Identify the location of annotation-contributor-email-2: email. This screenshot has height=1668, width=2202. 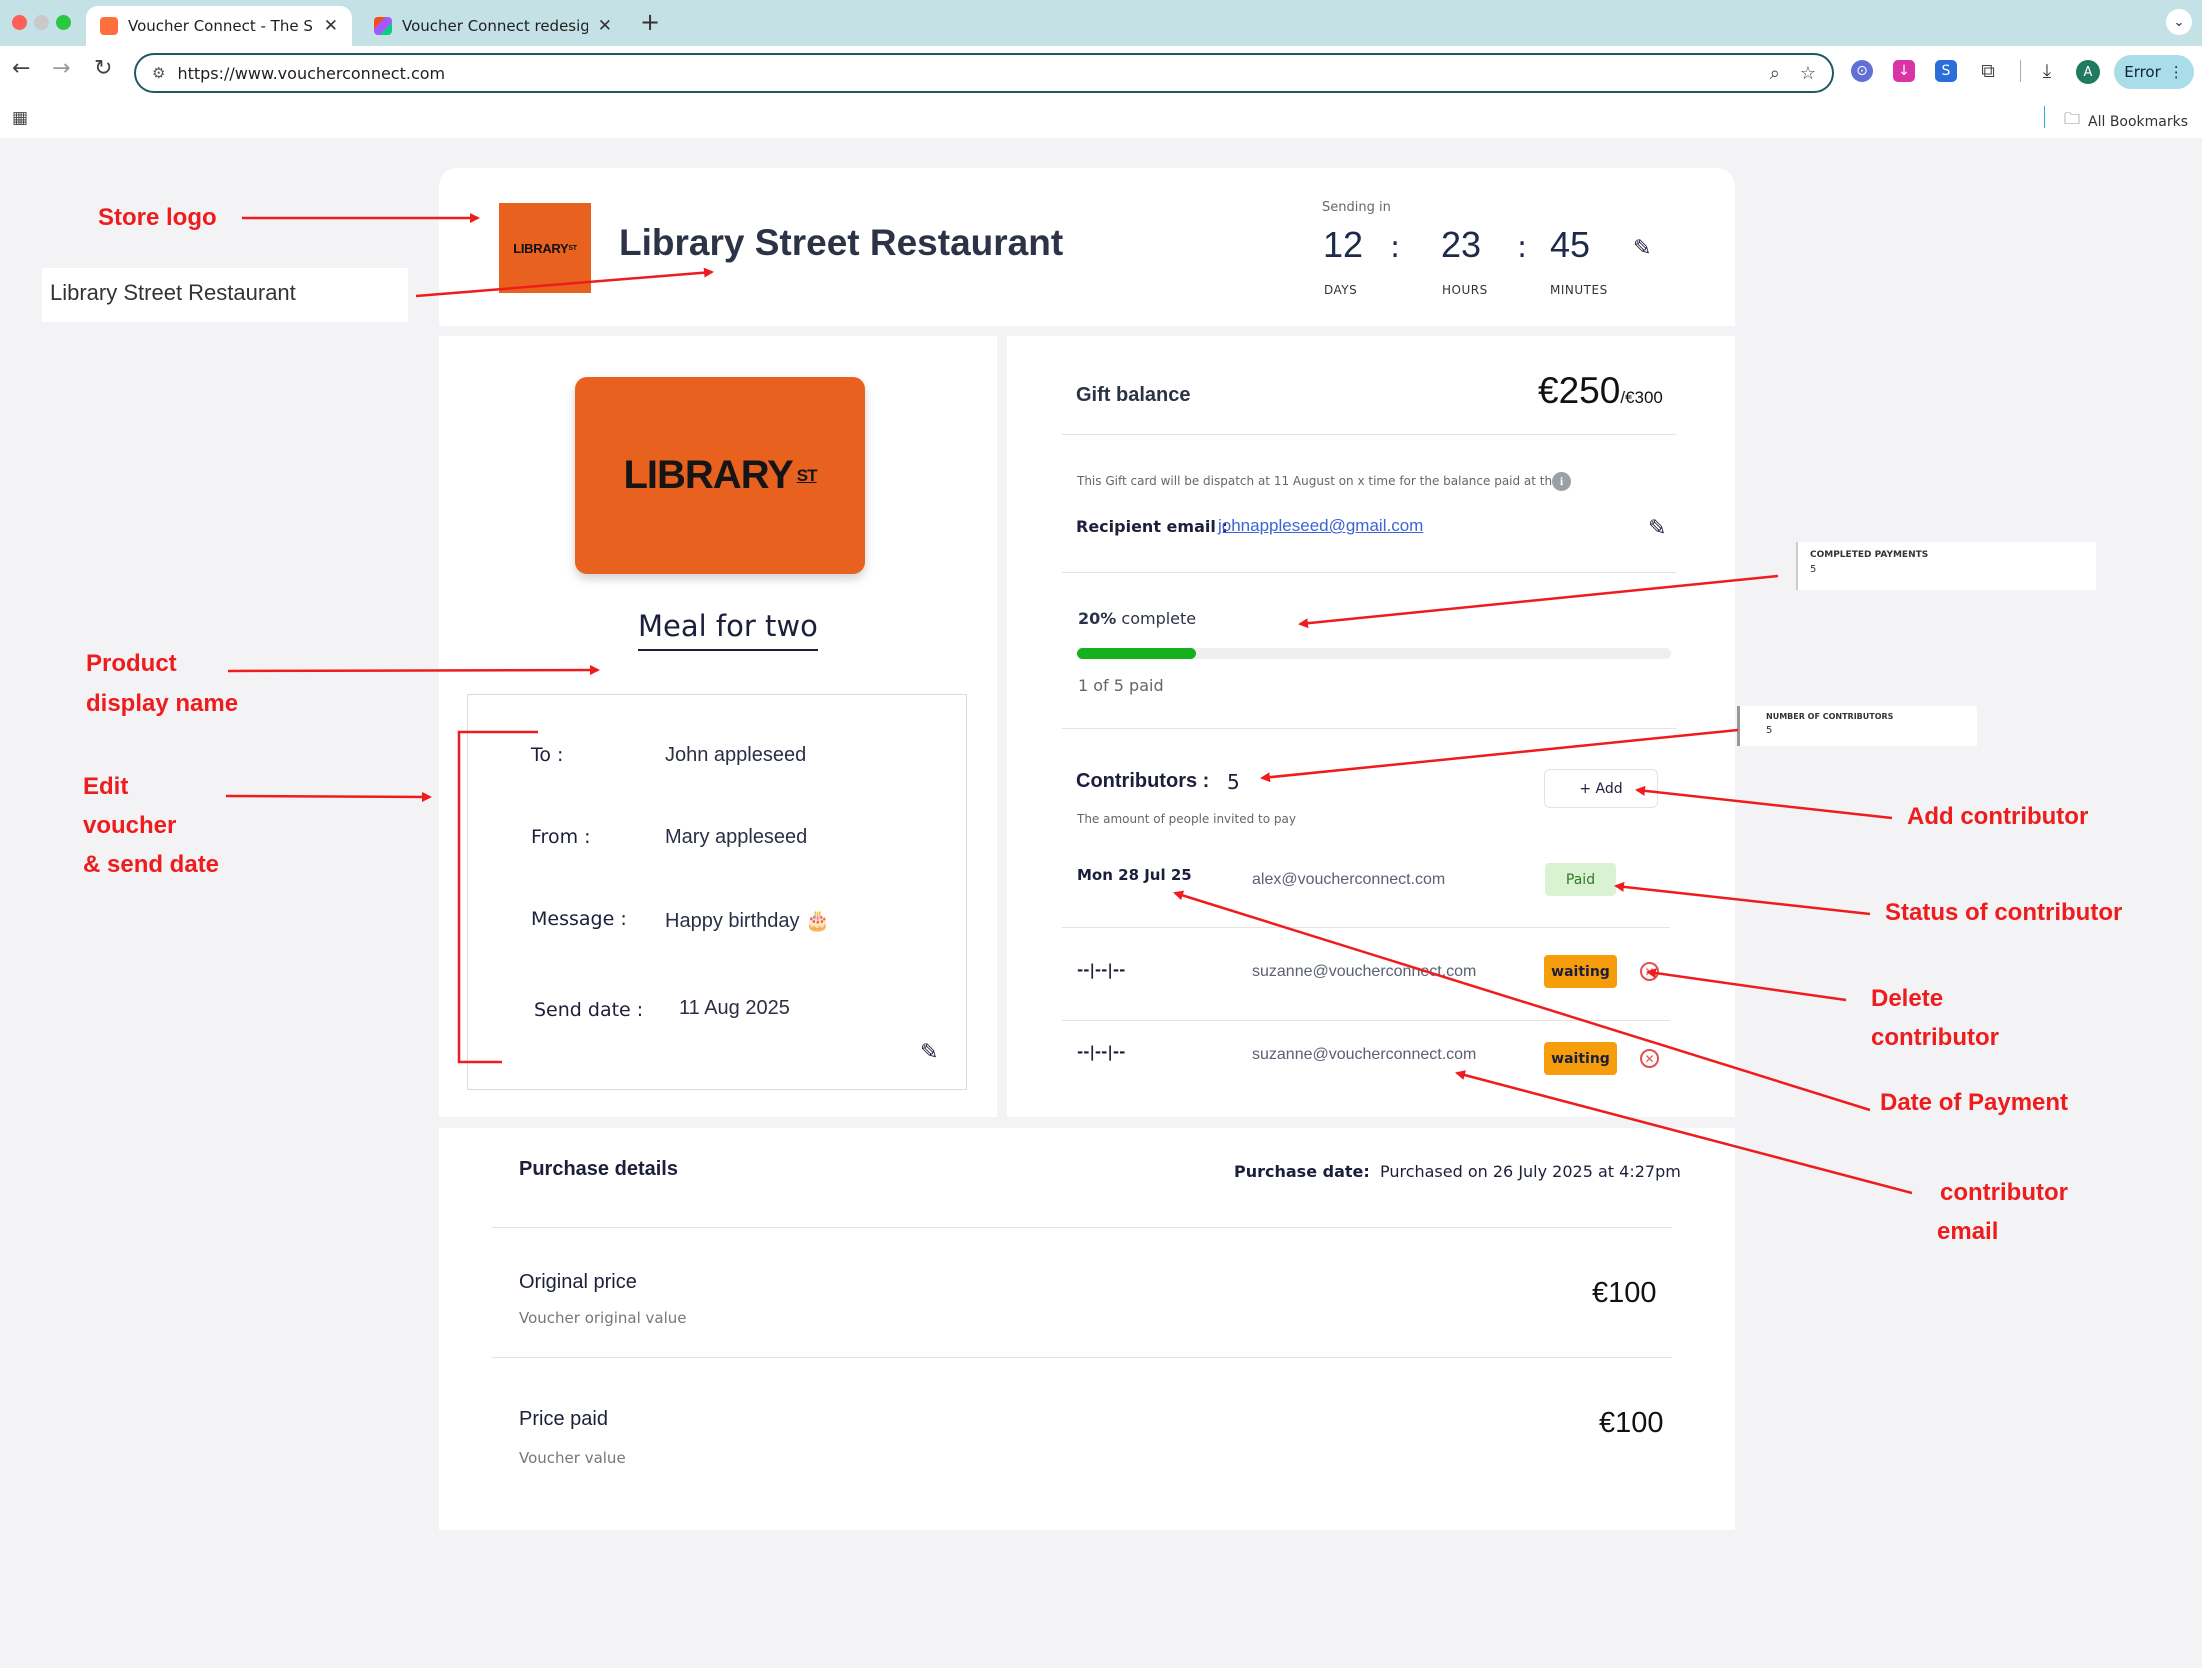
(1968, 1231).